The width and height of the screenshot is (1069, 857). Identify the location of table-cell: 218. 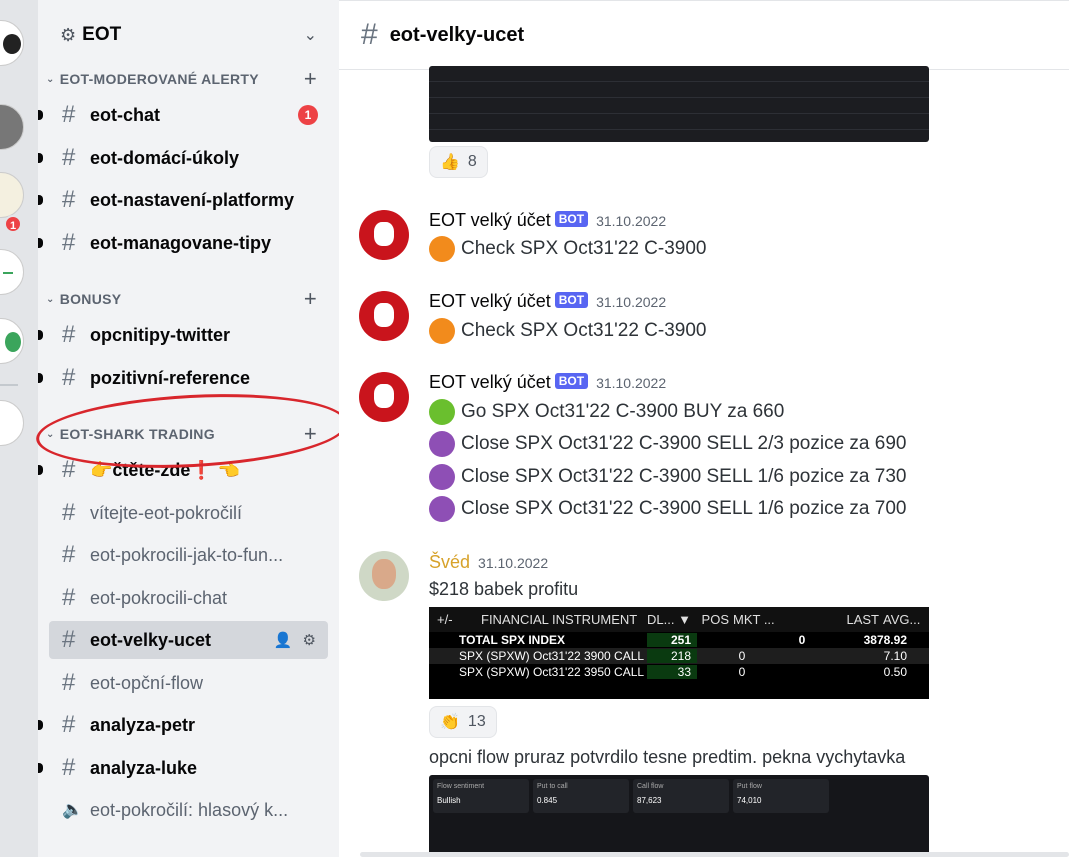
(672, 656).